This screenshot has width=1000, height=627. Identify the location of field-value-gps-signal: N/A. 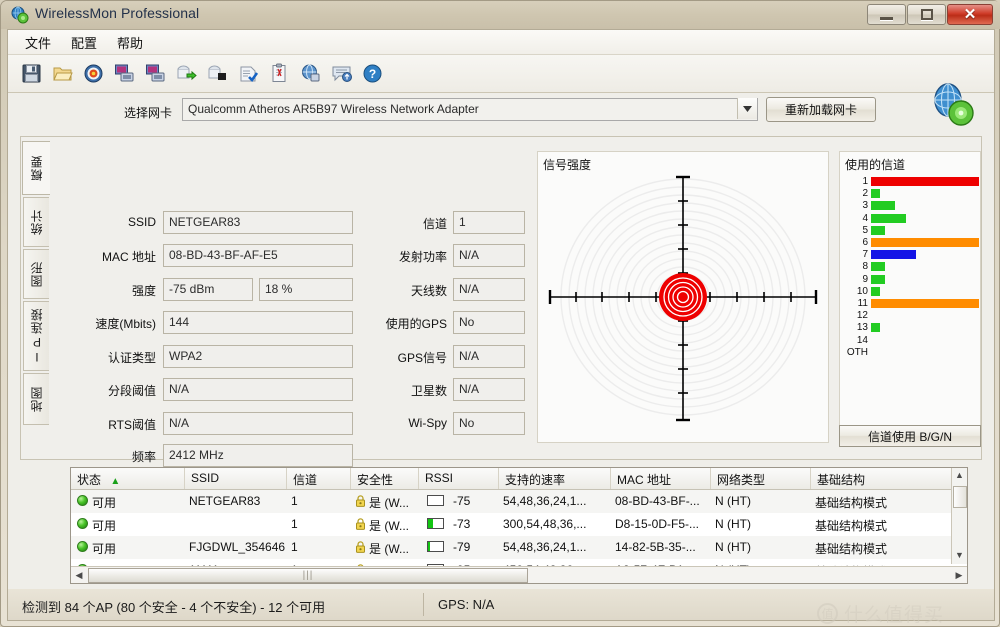
(489, 356).